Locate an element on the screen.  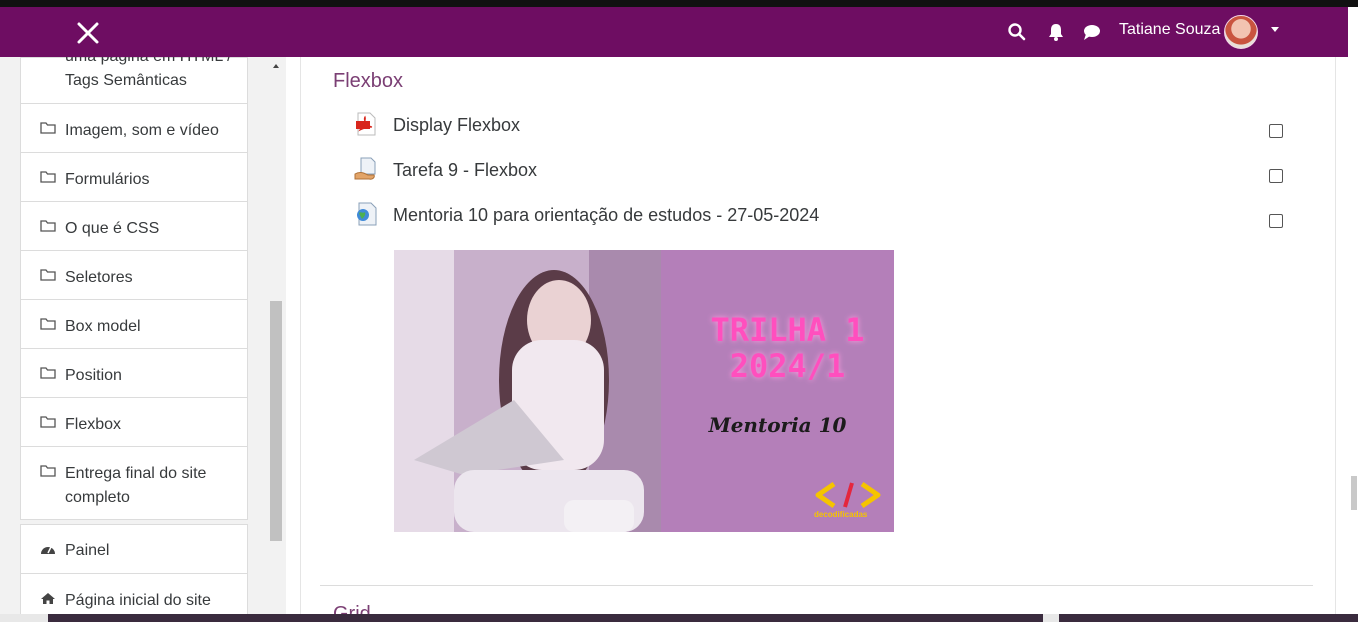
pdf-file-icon is located at coordinates (366, 124).